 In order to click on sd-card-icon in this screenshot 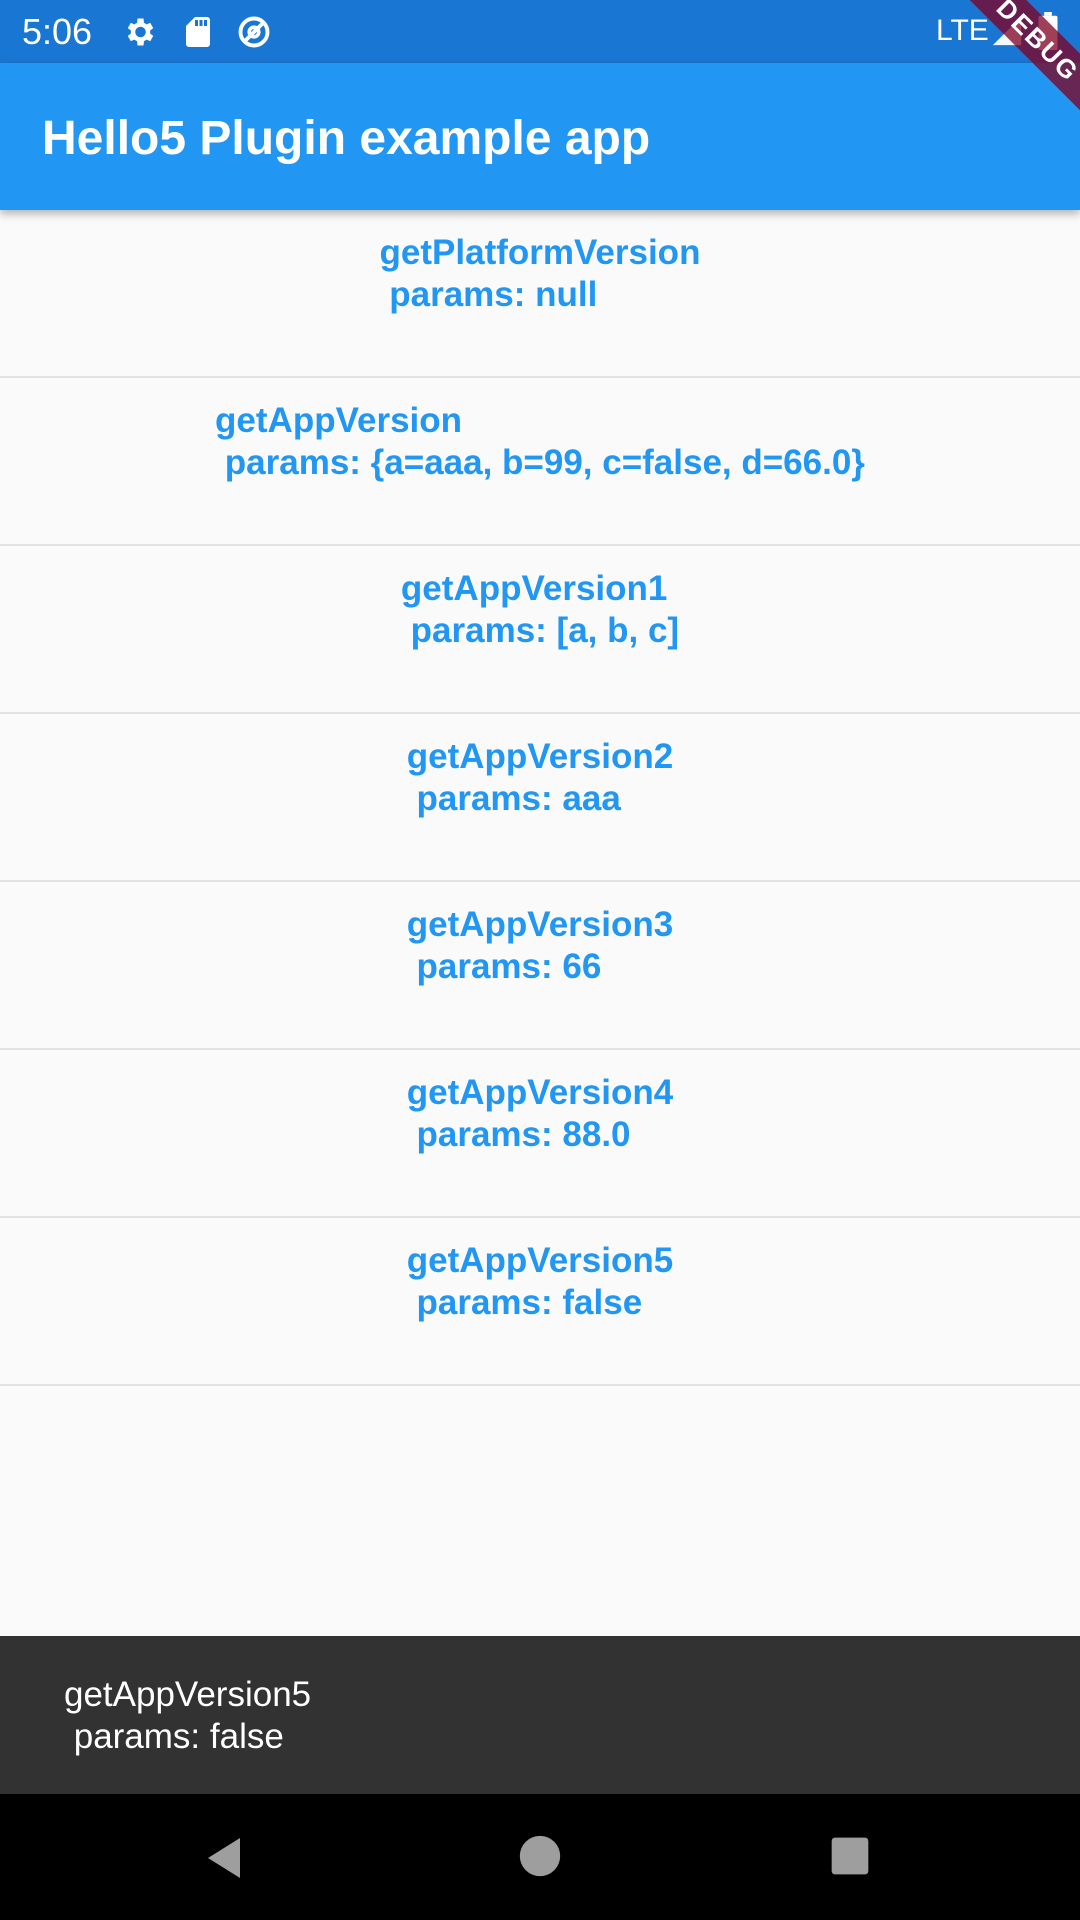, I will do `click(198, 32)`.